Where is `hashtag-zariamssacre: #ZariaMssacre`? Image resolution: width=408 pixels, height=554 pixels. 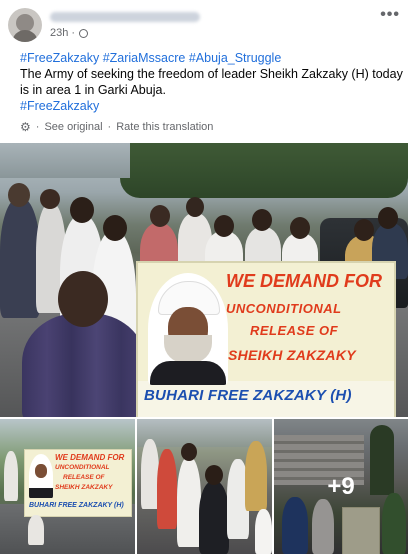
hashtag-zariamssacre: #ZariaMssacre is located at coordinates (144, 58).